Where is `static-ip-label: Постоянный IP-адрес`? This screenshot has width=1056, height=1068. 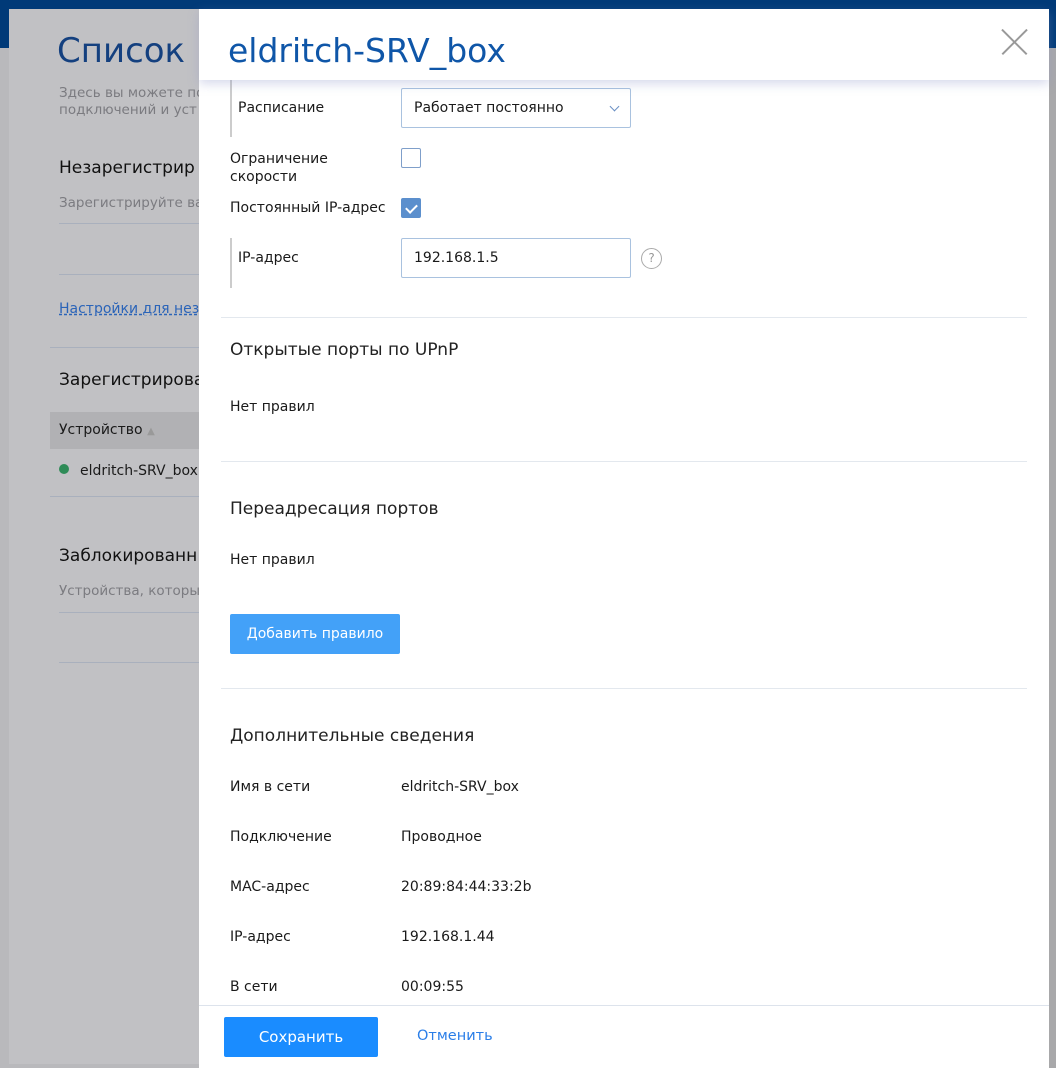 static-ip-label: Постоянный IP-адрес is located at coordinates (308, 208).